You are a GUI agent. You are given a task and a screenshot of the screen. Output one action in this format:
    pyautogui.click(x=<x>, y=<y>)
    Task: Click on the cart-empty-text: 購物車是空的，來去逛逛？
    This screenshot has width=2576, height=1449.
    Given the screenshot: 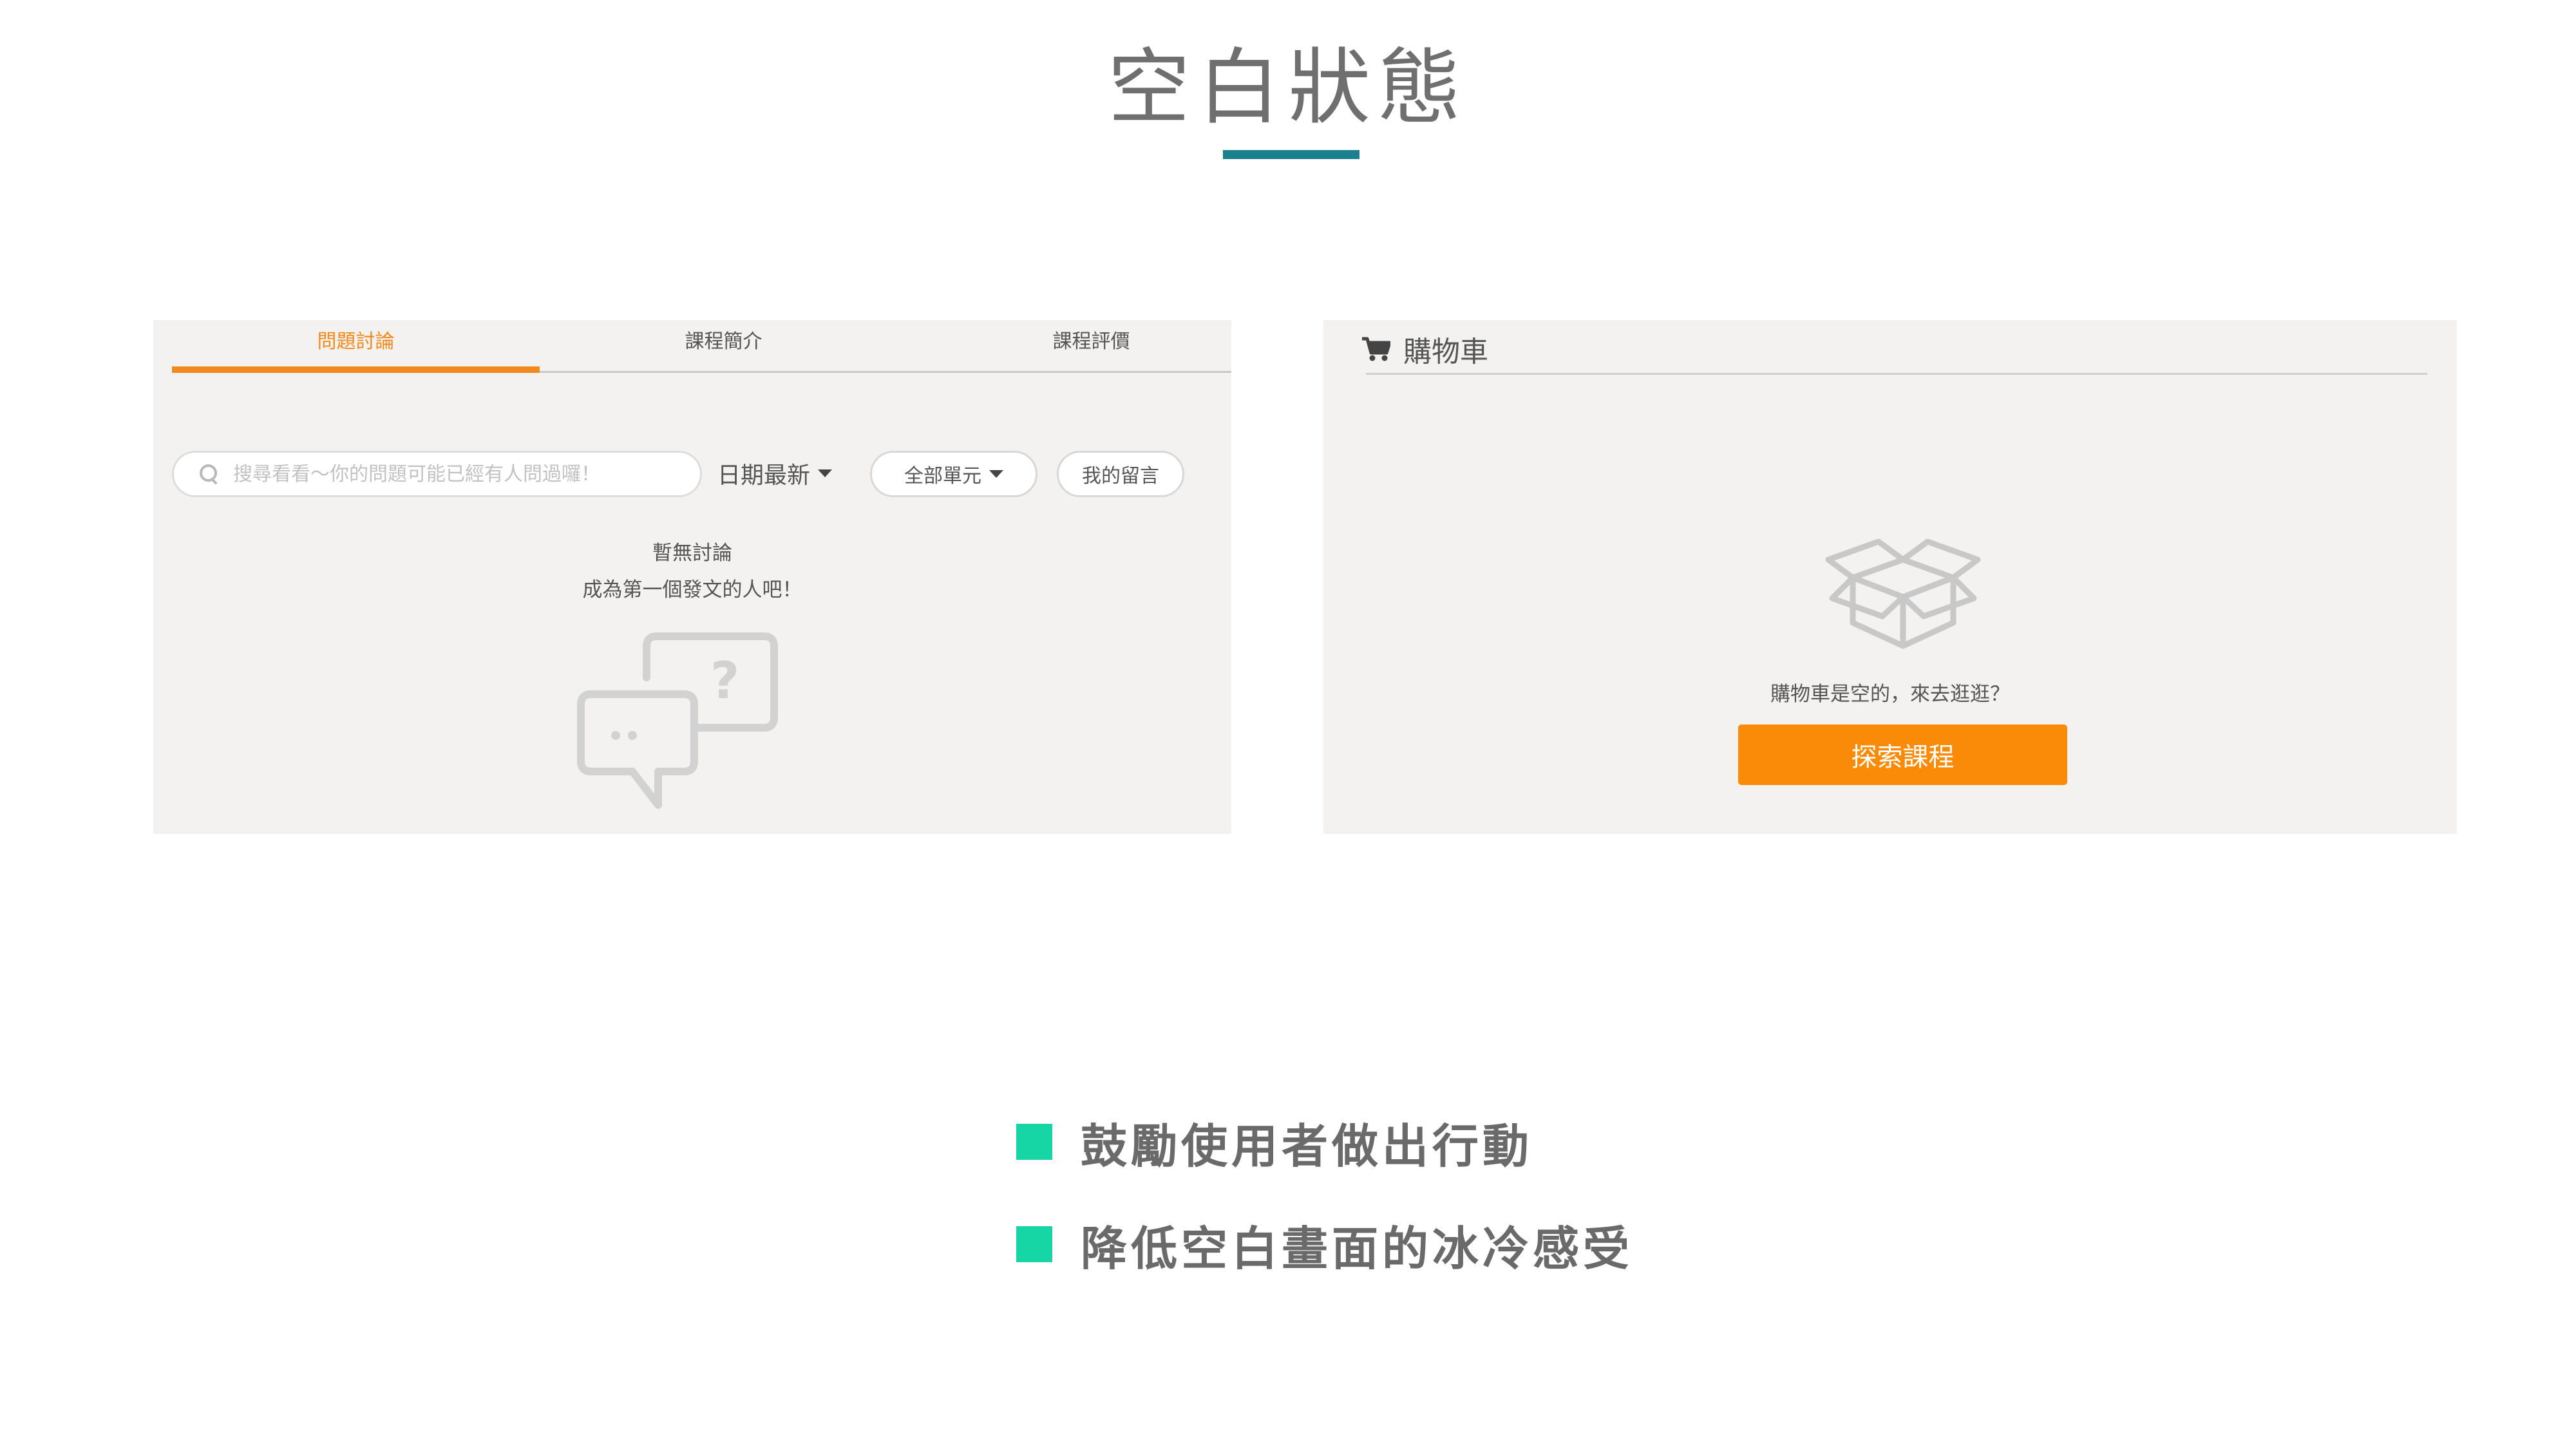 What is the action you would take?
    pyautogui.click(x=1890, y=694)
    